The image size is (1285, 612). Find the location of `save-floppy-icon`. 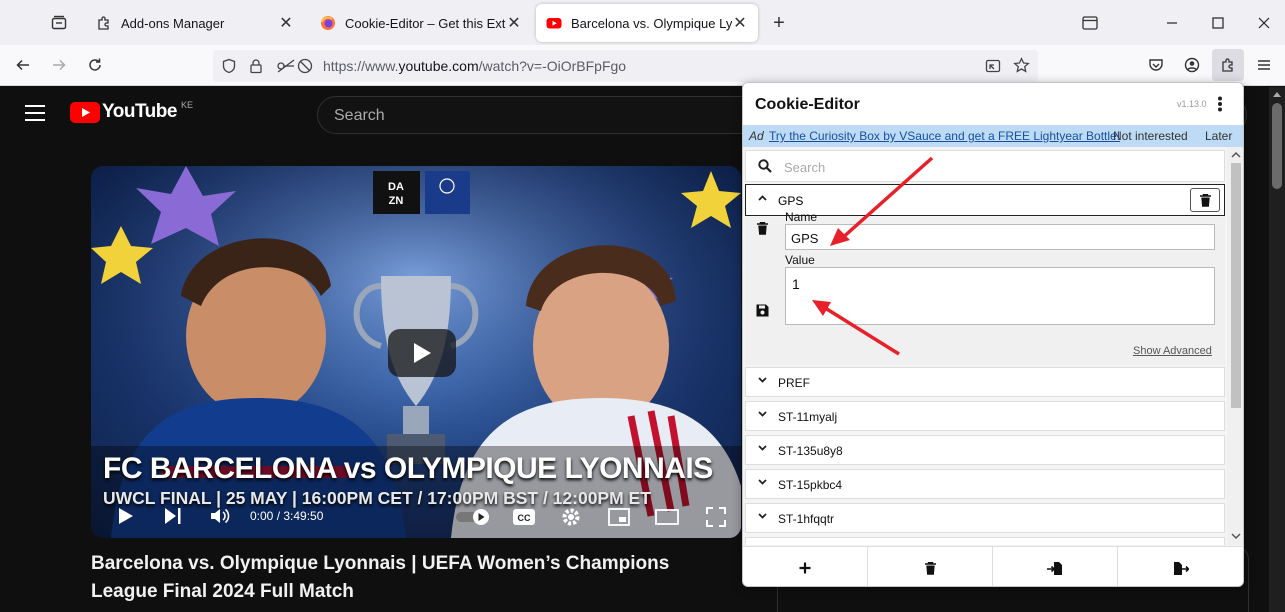

save-floppy-icon is located at coordinates (762, 310).